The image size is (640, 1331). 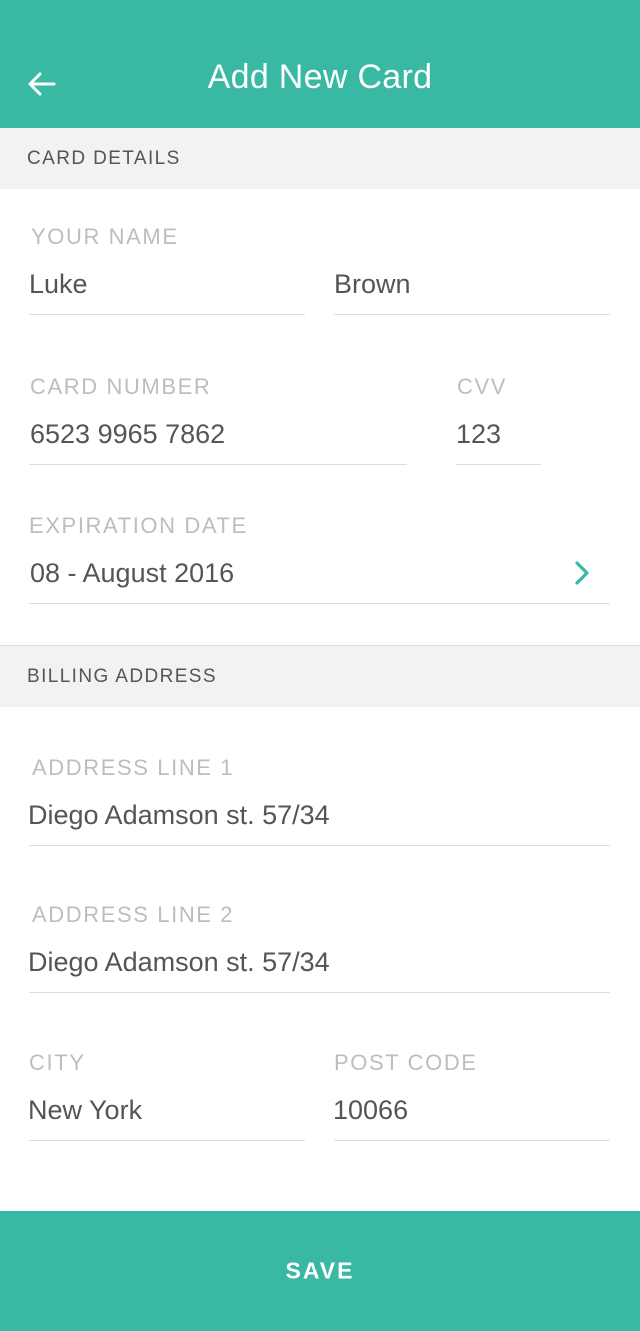 What do you see at coordinates (138, 525) in the screenshot?
I see `expiration-date-label: EXPIRATION DATE` at bounding box center [138, 525].